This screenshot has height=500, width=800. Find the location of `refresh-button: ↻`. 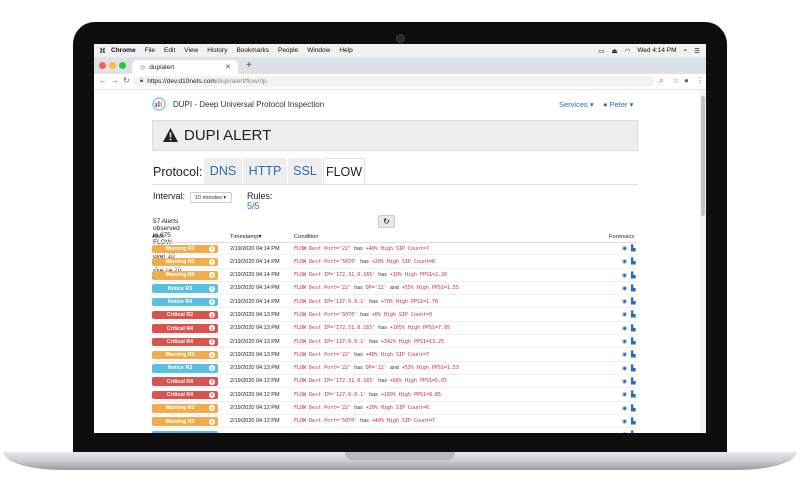

refresh-button: ↻ is located at coordinates (386, 221).